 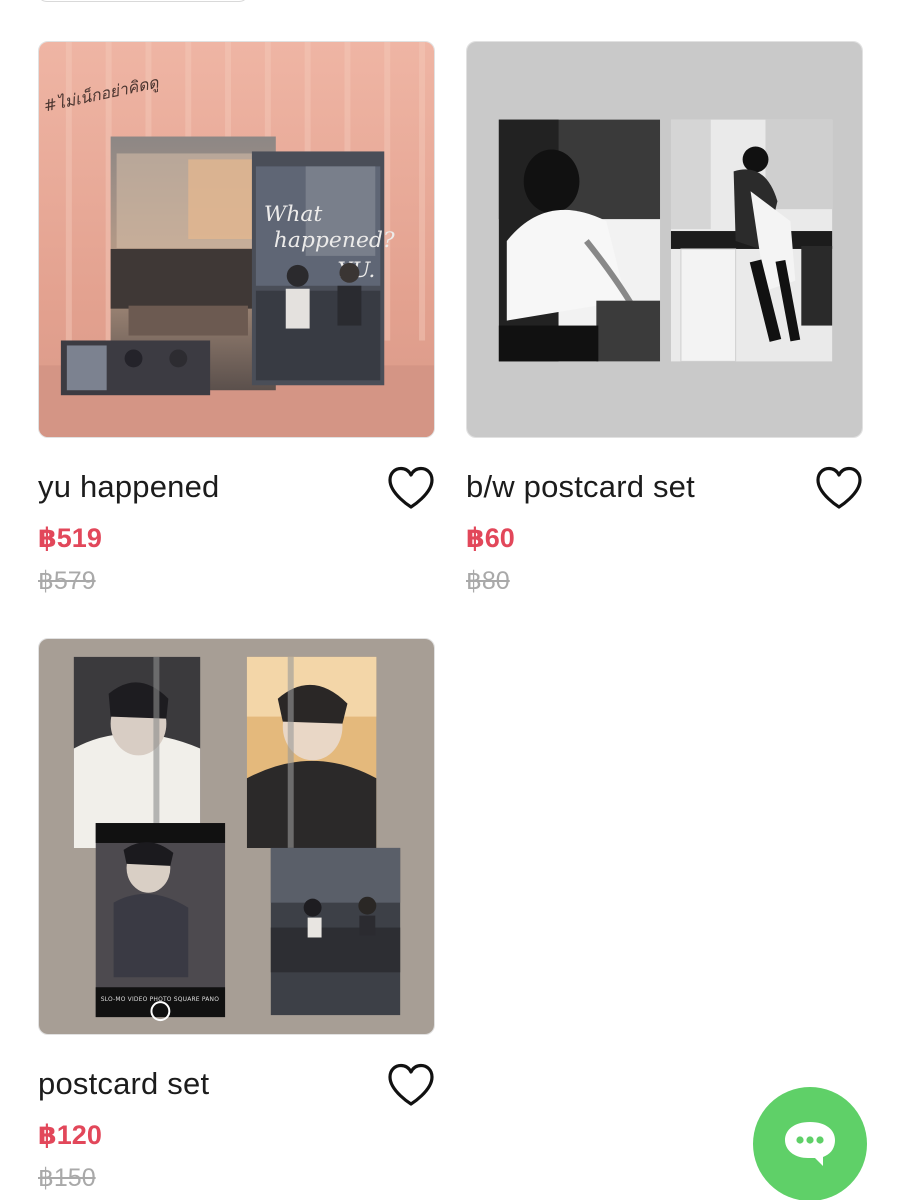 I want to click on product-price: ฿519, so click(x=70, y=538).